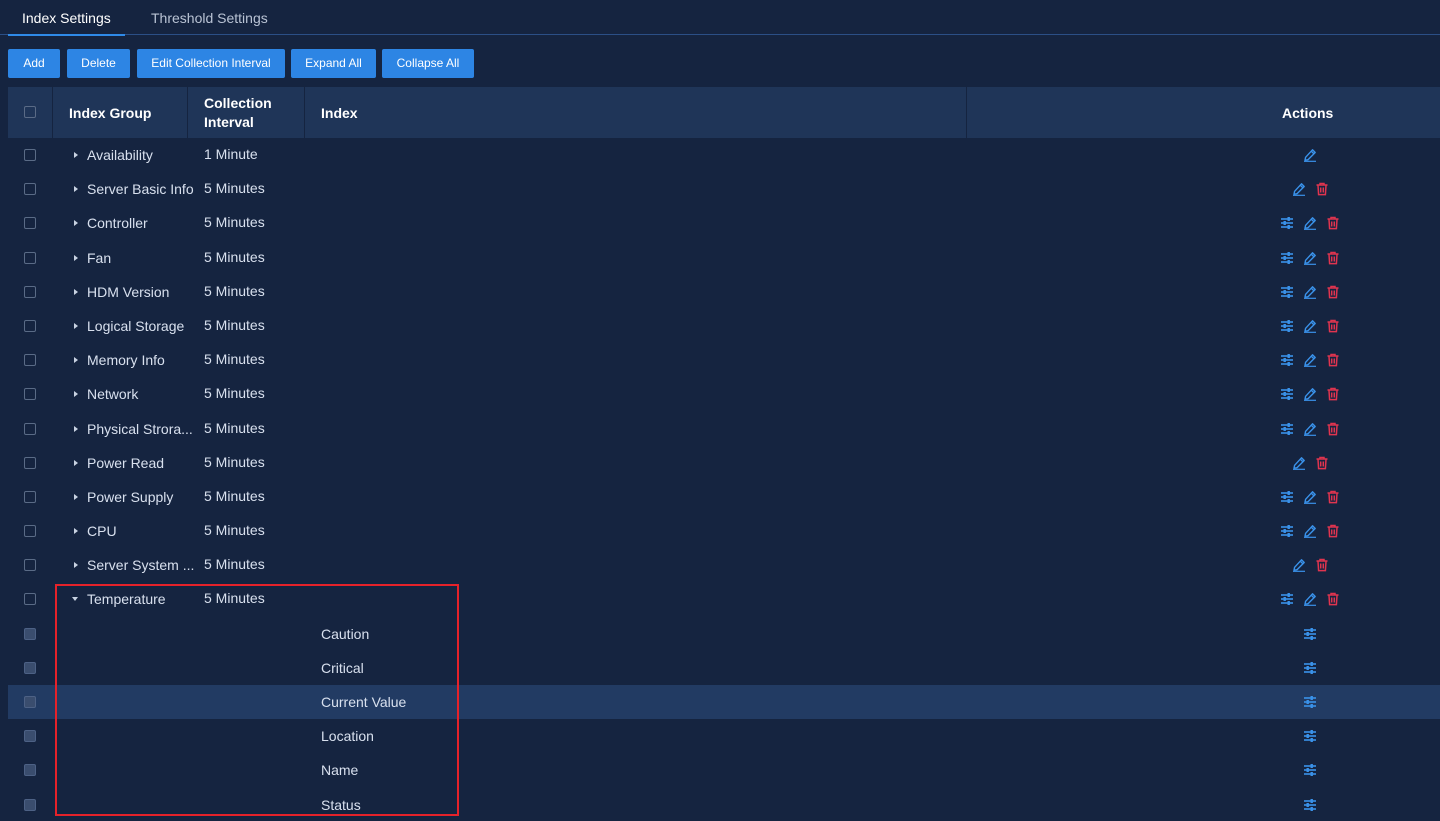 The height and width of the screenshot is (821, 1440). What do you see at coordinates (724, 394) in the screenshot?
I see `table-row: Network 5 Minutes` at bounding box center [724, 394].